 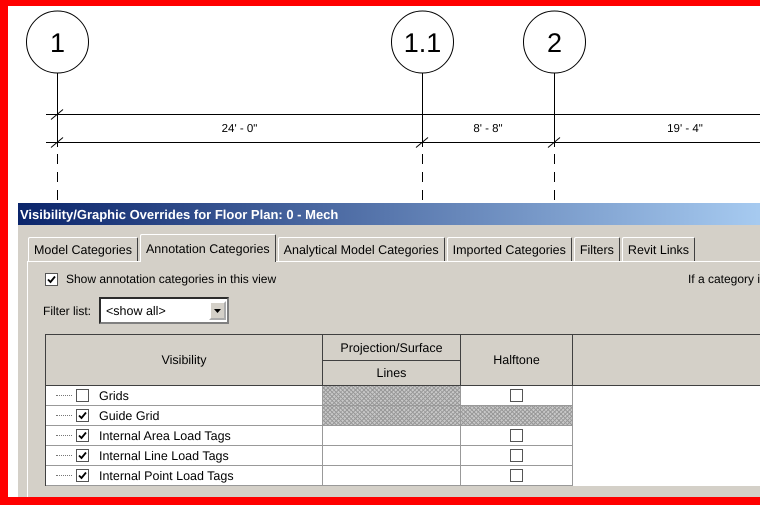 I want to click on caret-icon, so click(x=217, y=310).